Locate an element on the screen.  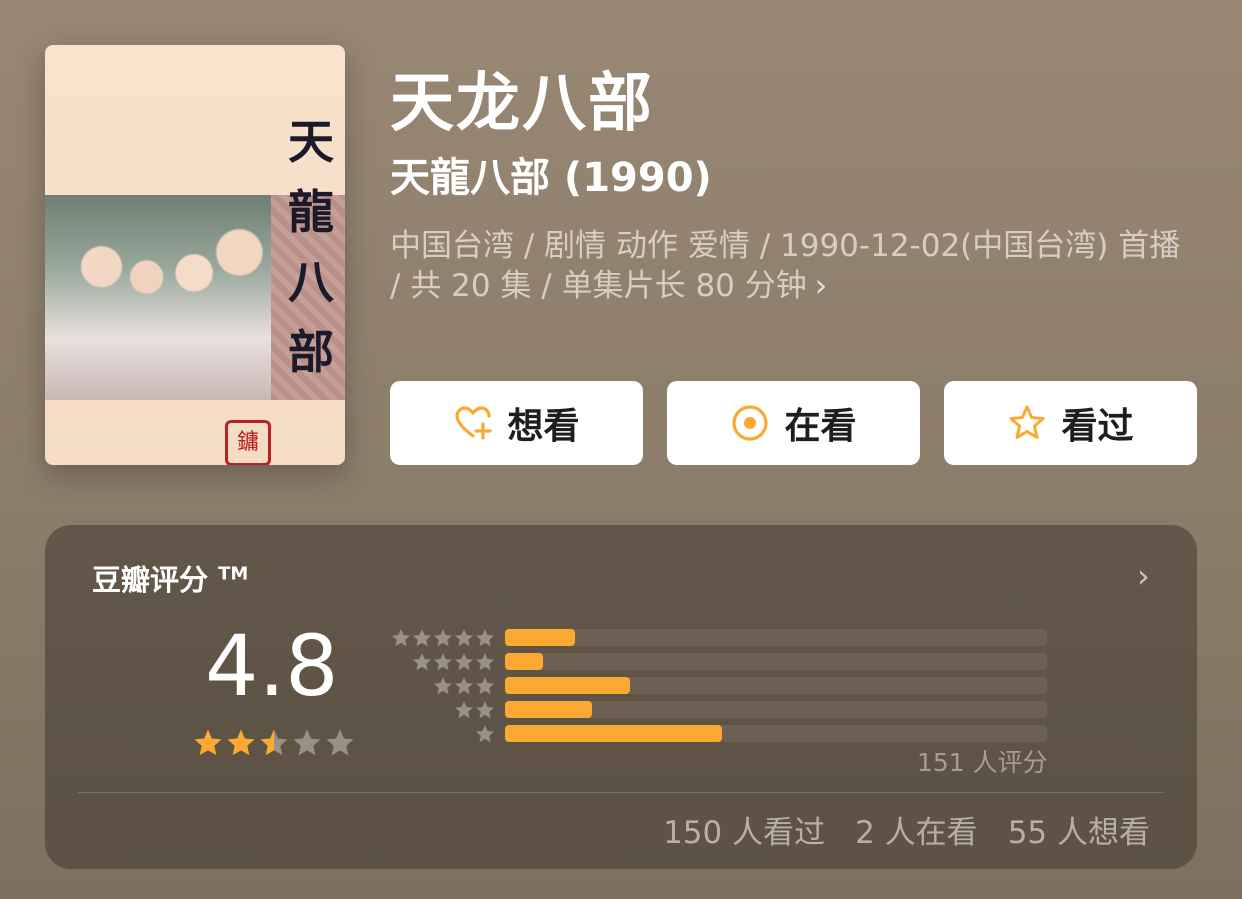
watched-count: 150 人看过 is located at coordinates (744, 829).